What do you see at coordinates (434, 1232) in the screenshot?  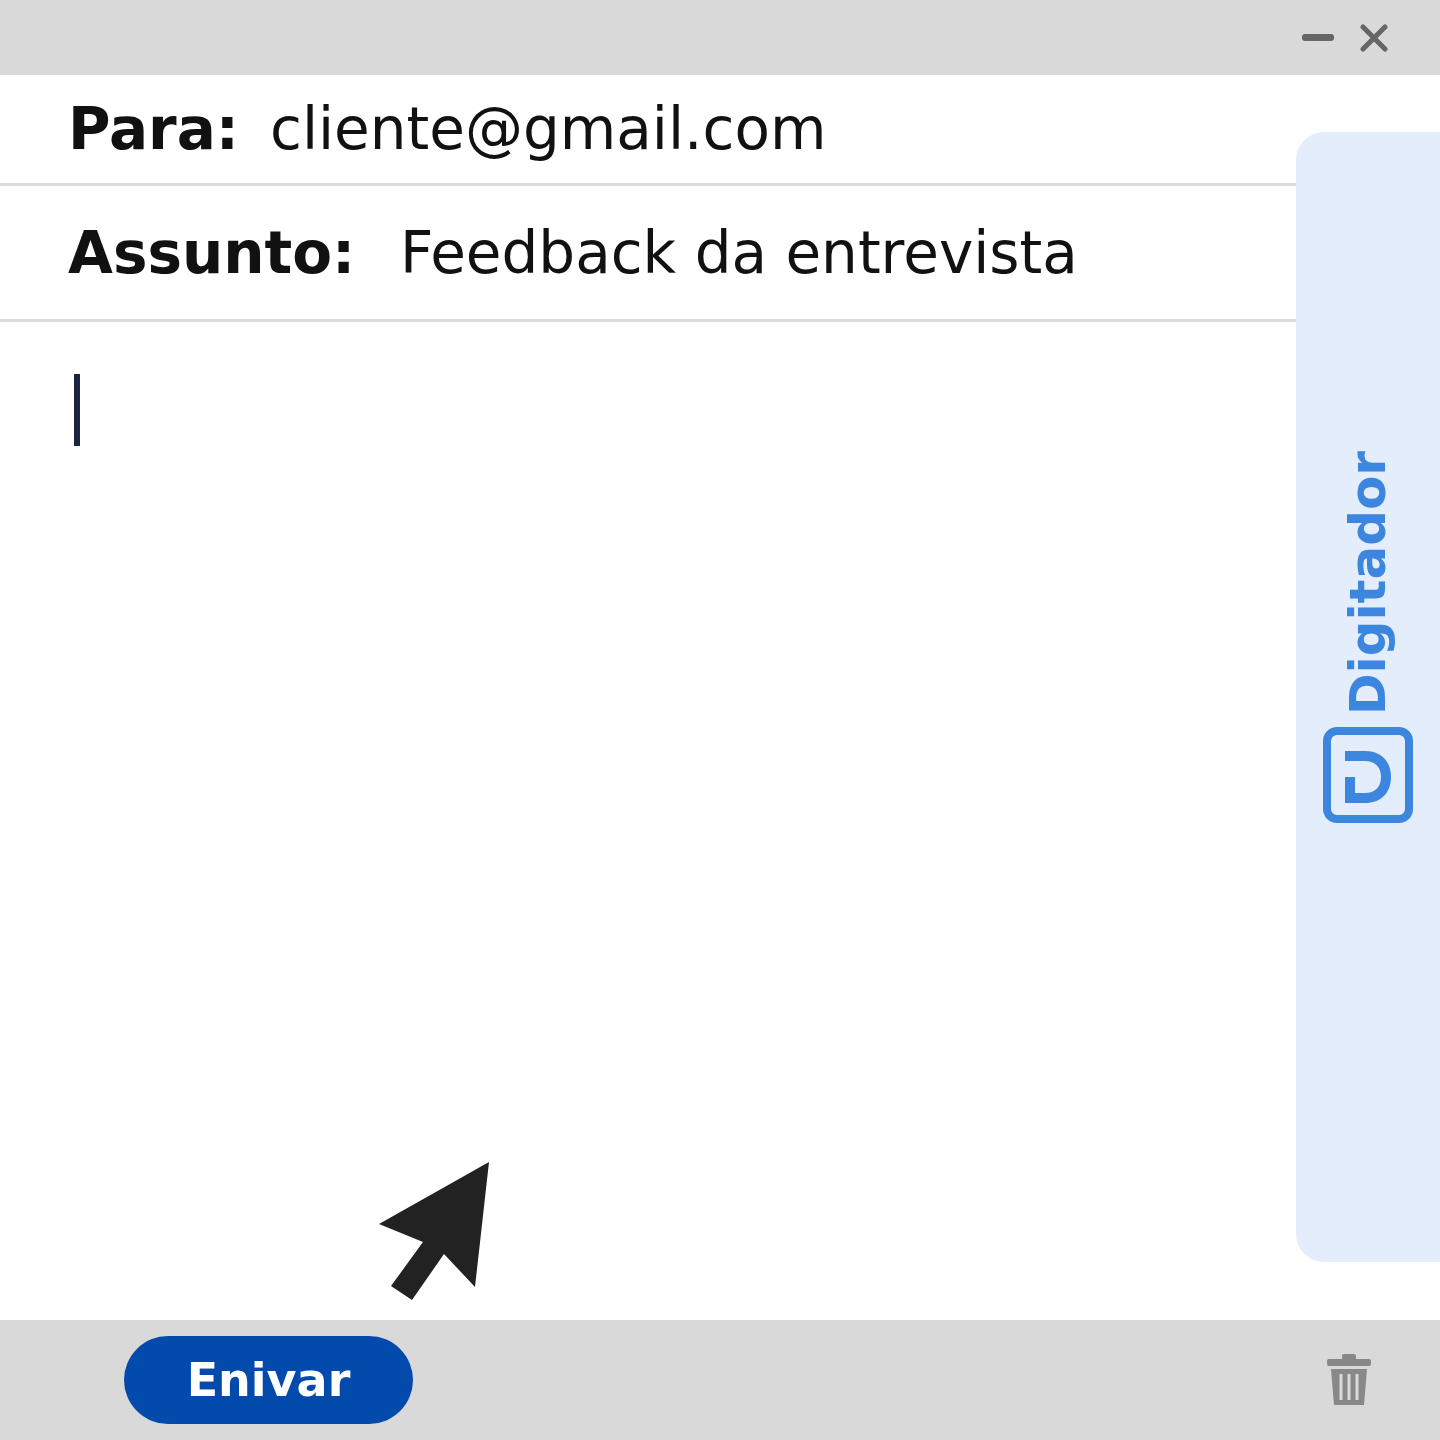 I see `mouse-pointer-icon` at bounding box center [434, 1232].